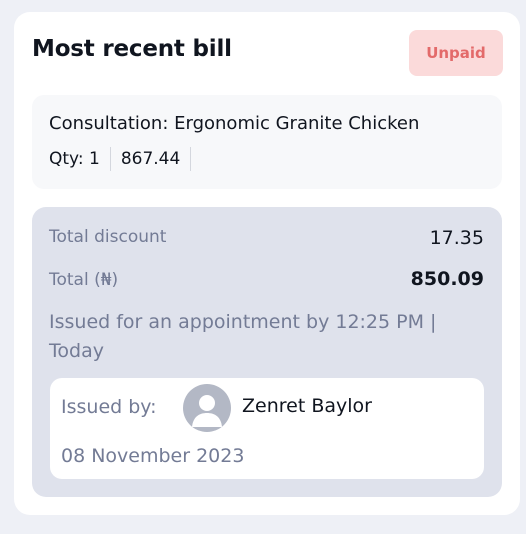 This screenshot has height=534, width=526. I want to click on item-meta: Qty: 1 867.44, so click(125, 159).